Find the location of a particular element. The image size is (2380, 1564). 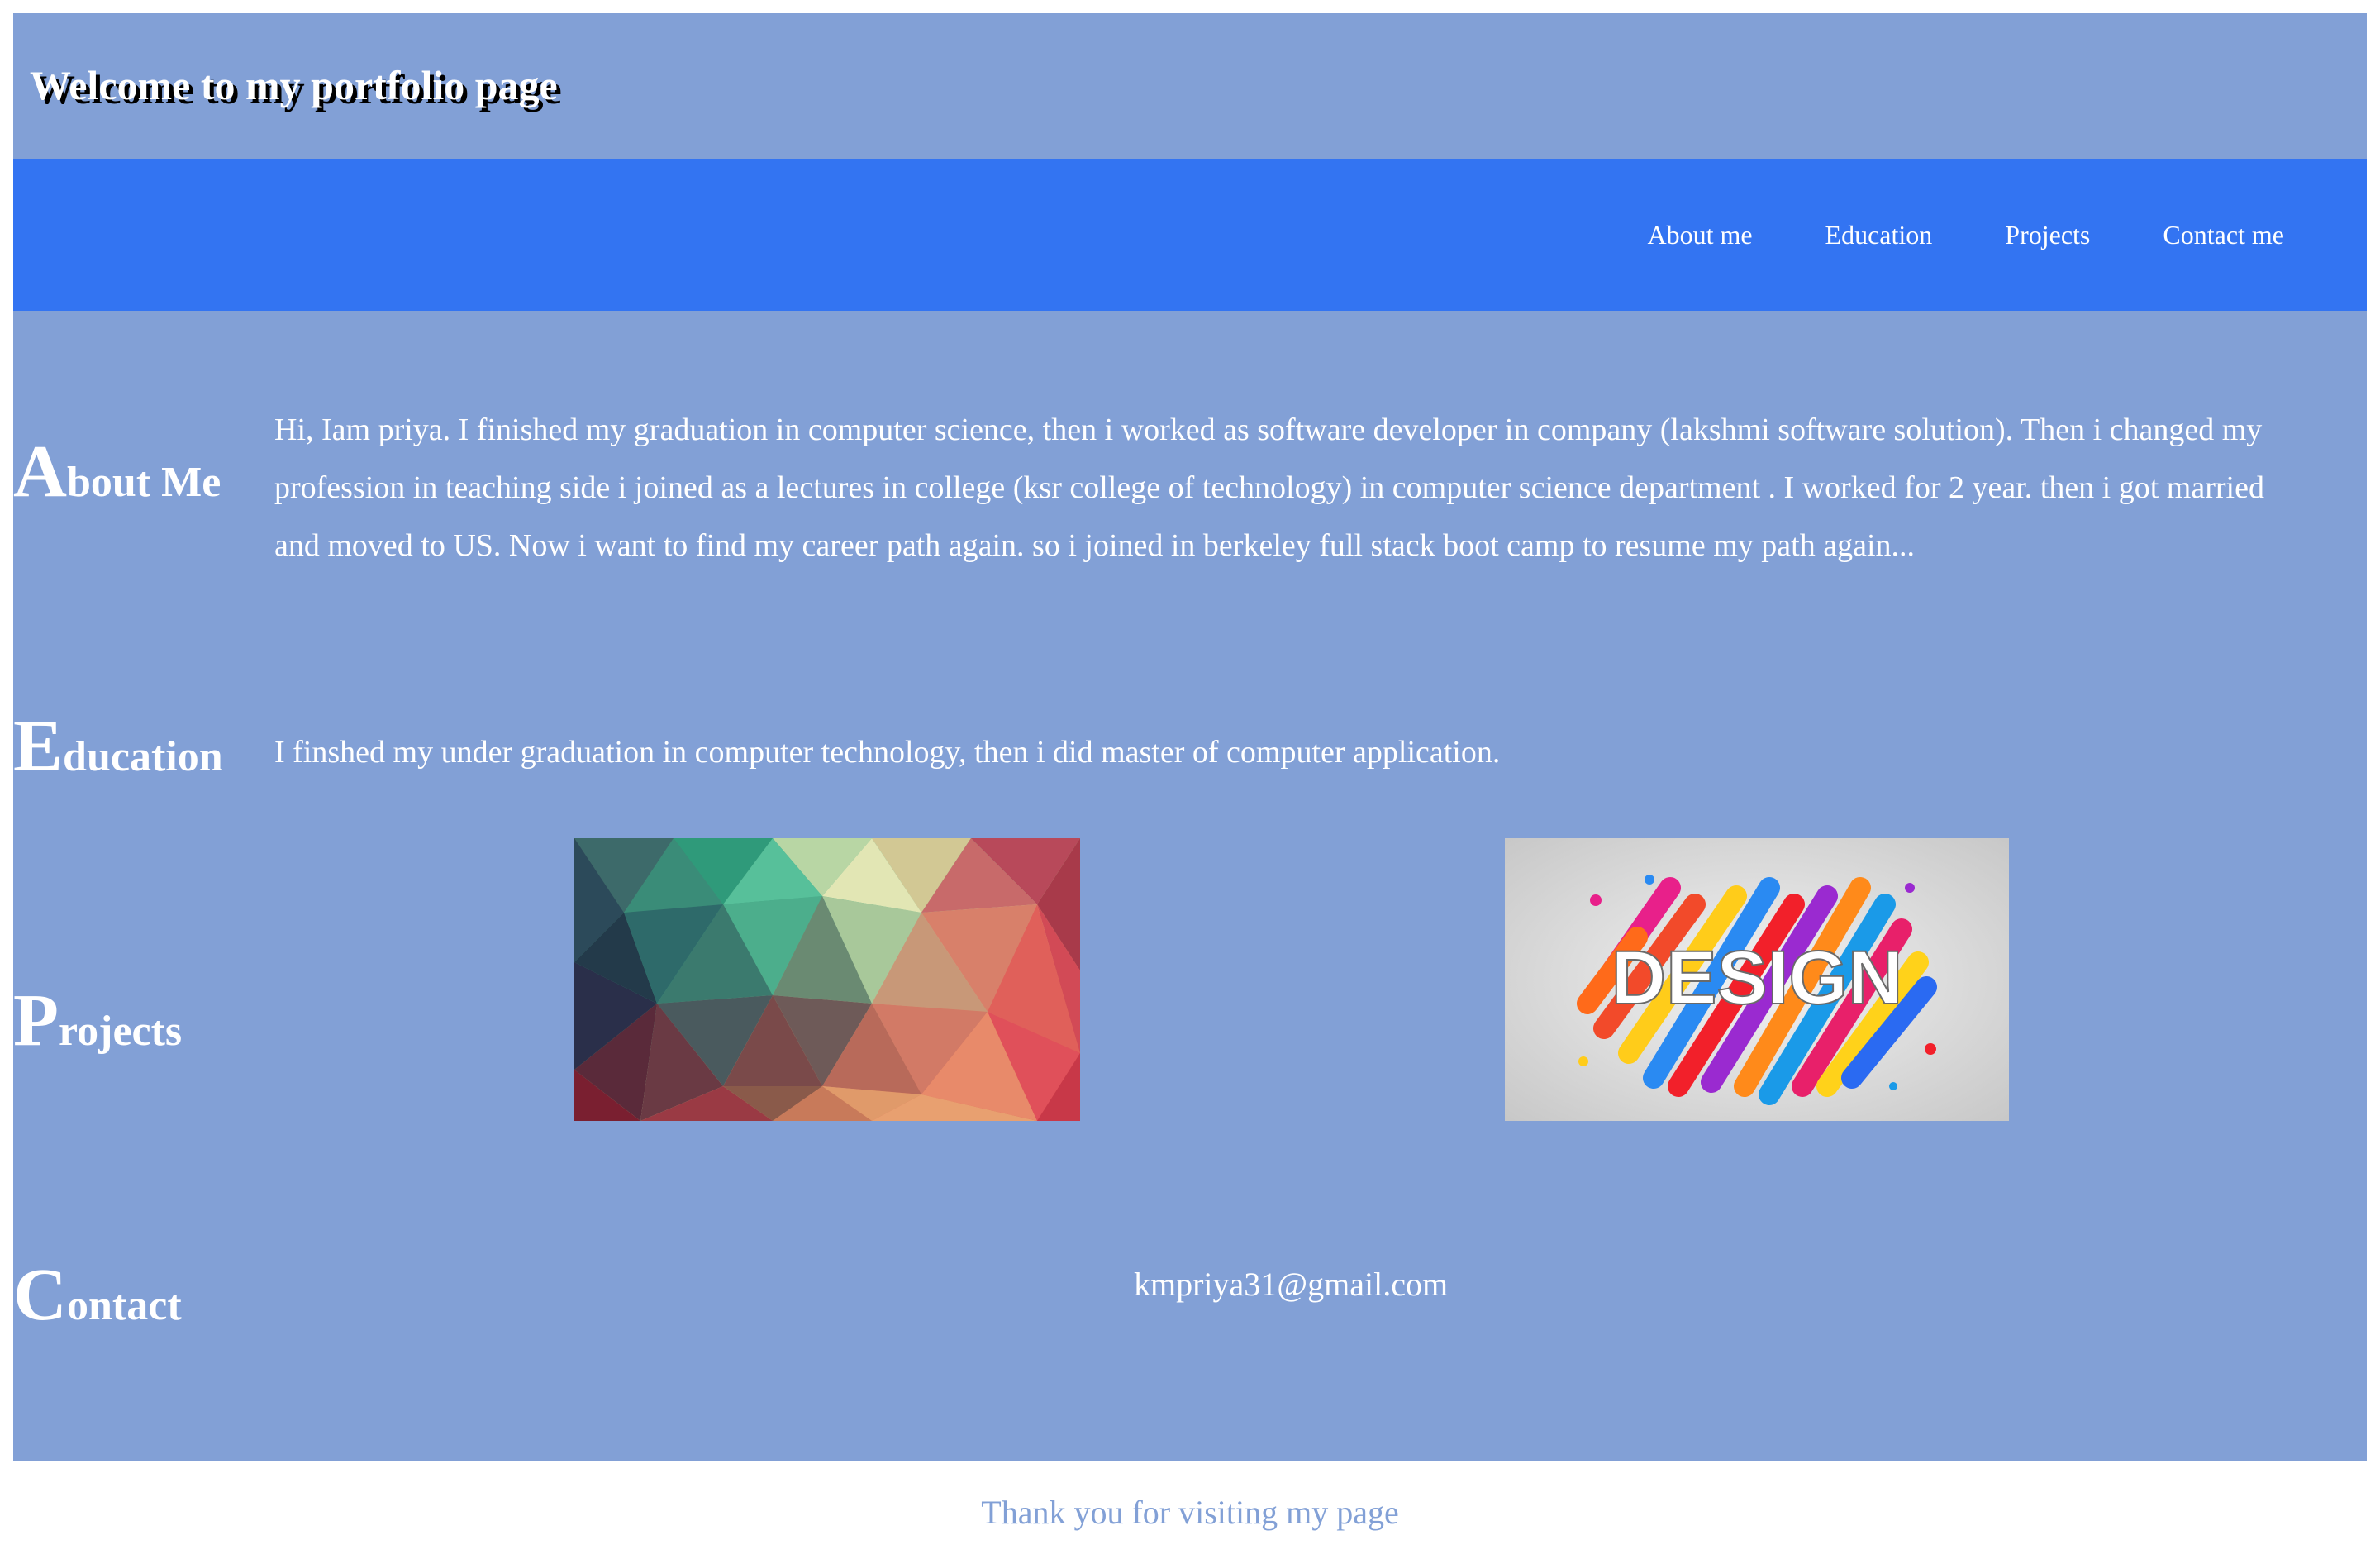

site-title: Welcome to my portfolio page is located at coordinates (294, 85).